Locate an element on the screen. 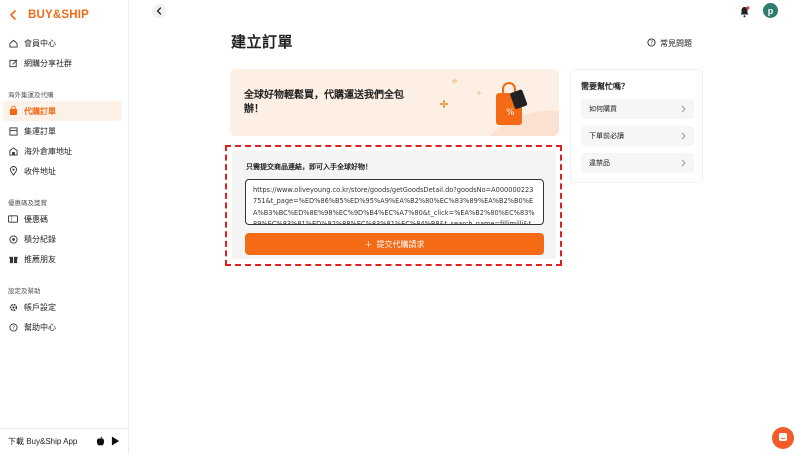  sidebar-item-community: 網購分享社群 is located at coordinates (62, 63).